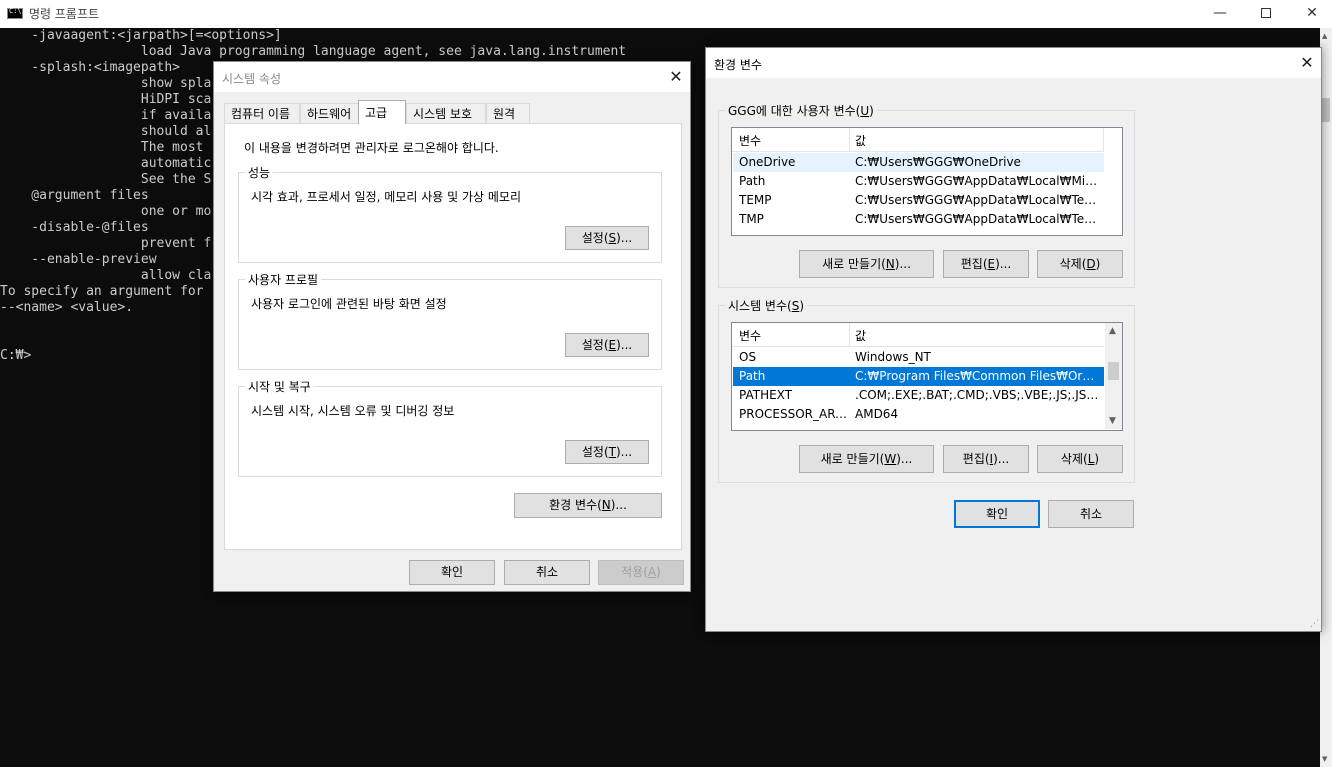 The height and width of the screenshot is (767, 1332). I want to click on environment-variables-titlebar: 환경 변수 ✕, so click(1013, 63).